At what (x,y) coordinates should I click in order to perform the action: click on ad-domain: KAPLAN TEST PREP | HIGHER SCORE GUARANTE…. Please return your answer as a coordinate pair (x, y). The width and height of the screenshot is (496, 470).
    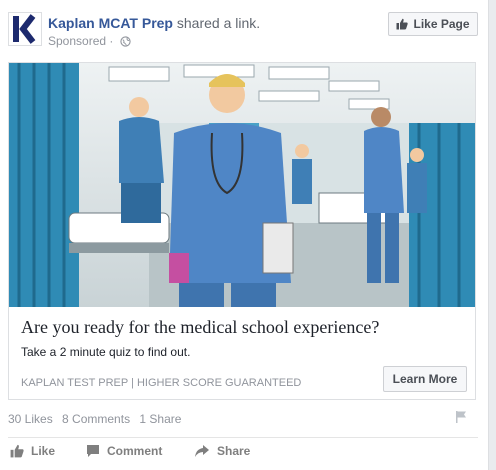
    Looking at the image, I should click on (161, 383).